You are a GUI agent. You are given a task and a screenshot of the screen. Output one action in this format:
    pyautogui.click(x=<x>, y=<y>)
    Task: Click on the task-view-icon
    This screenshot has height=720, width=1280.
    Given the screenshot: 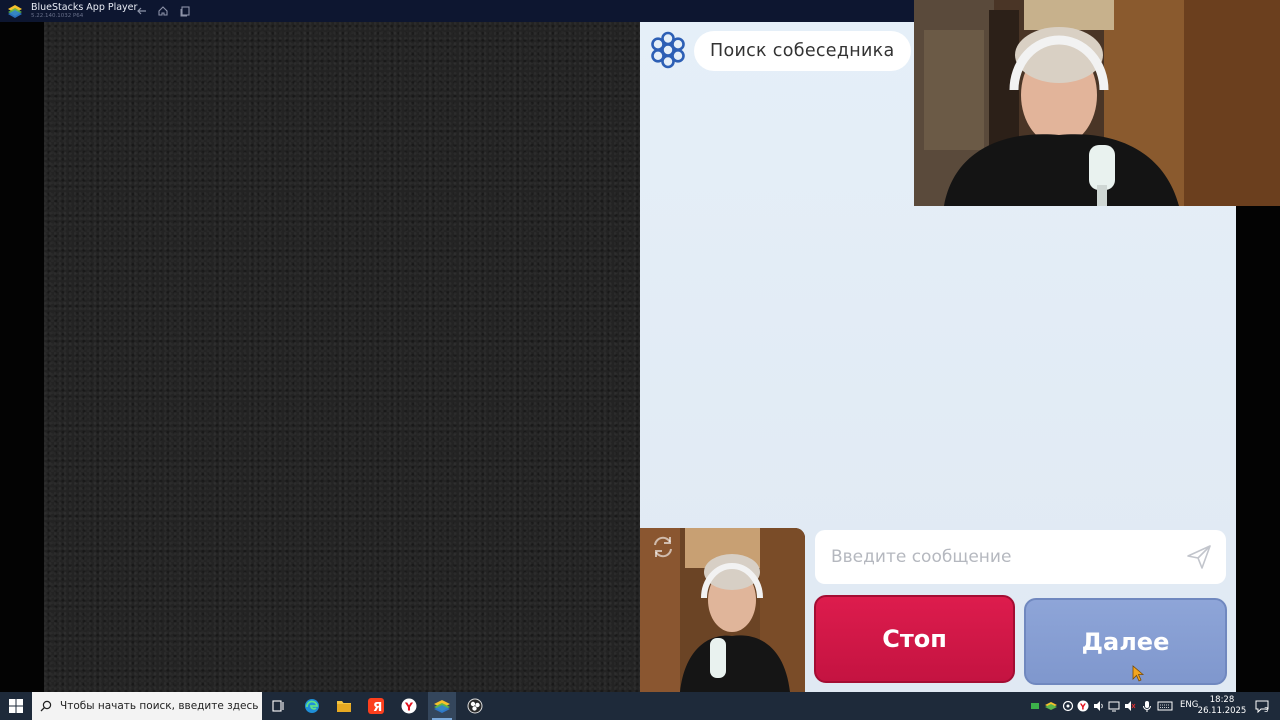 What is the action you would take?
    pyautogui.click(x=278, y=706)
    